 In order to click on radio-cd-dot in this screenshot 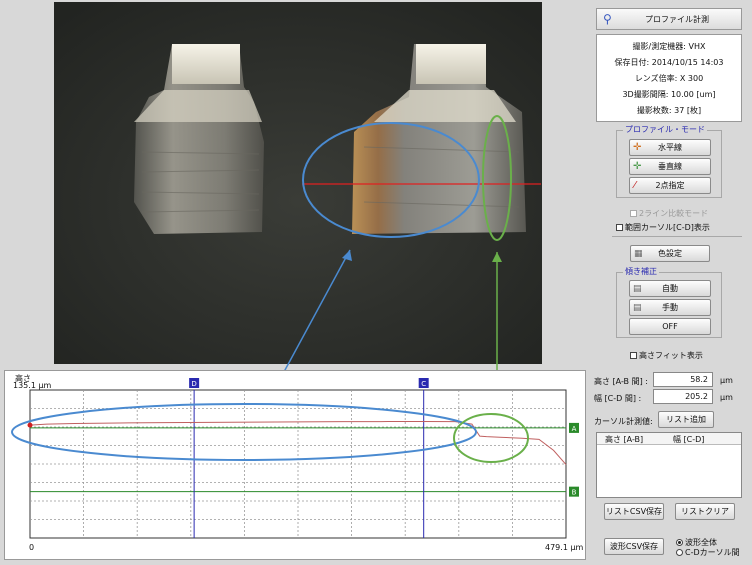, I will do `click(679, 552)`.